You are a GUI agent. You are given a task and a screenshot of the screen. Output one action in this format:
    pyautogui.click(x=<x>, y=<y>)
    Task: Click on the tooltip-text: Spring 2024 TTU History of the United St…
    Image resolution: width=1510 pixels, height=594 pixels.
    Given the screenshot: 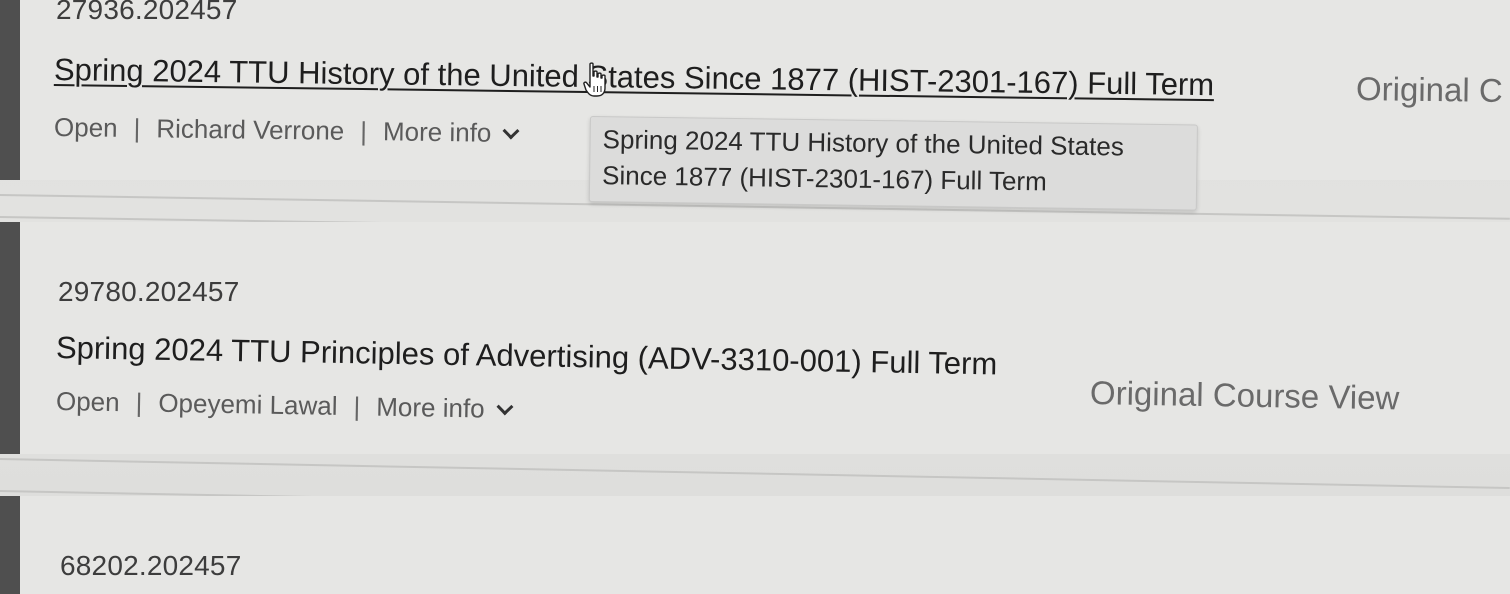 What is the action you would take?
    pyautogui.click(x=863, y=160)
    